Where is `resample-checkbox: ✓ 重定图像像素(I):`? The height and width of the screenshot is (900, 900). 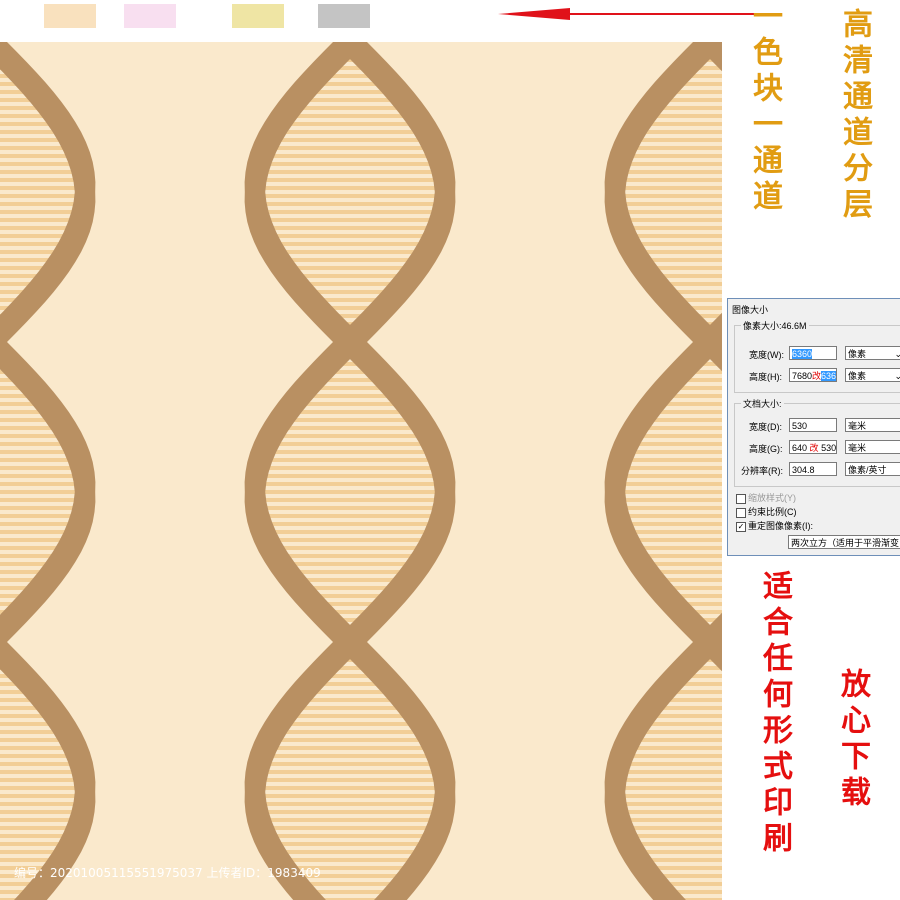
resample-checkbox: ✓ 重定图像像素(I): is located at coordinates (774, 525).